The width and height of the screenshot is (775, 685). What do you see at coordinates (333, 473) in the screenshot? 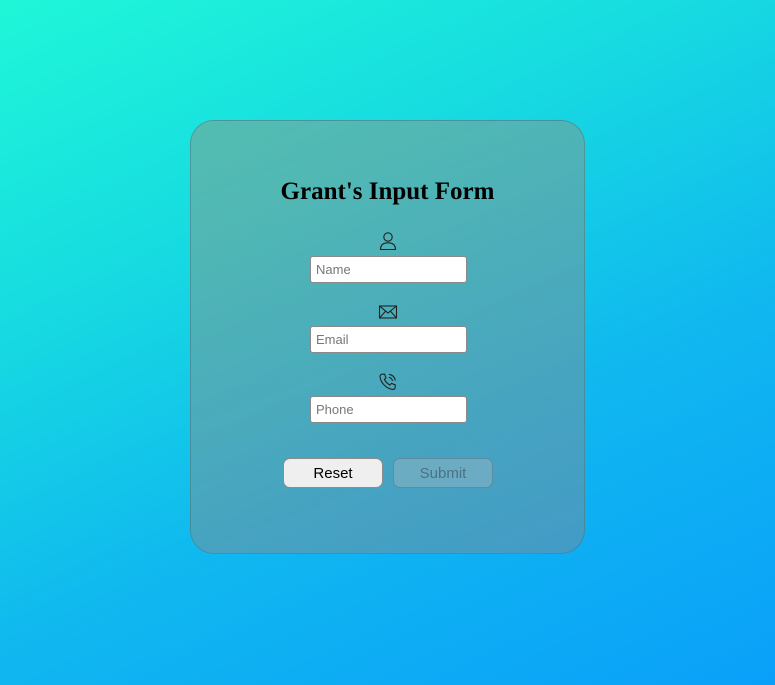
I see `reset-button: Reset` at bounding box center [333, 473].